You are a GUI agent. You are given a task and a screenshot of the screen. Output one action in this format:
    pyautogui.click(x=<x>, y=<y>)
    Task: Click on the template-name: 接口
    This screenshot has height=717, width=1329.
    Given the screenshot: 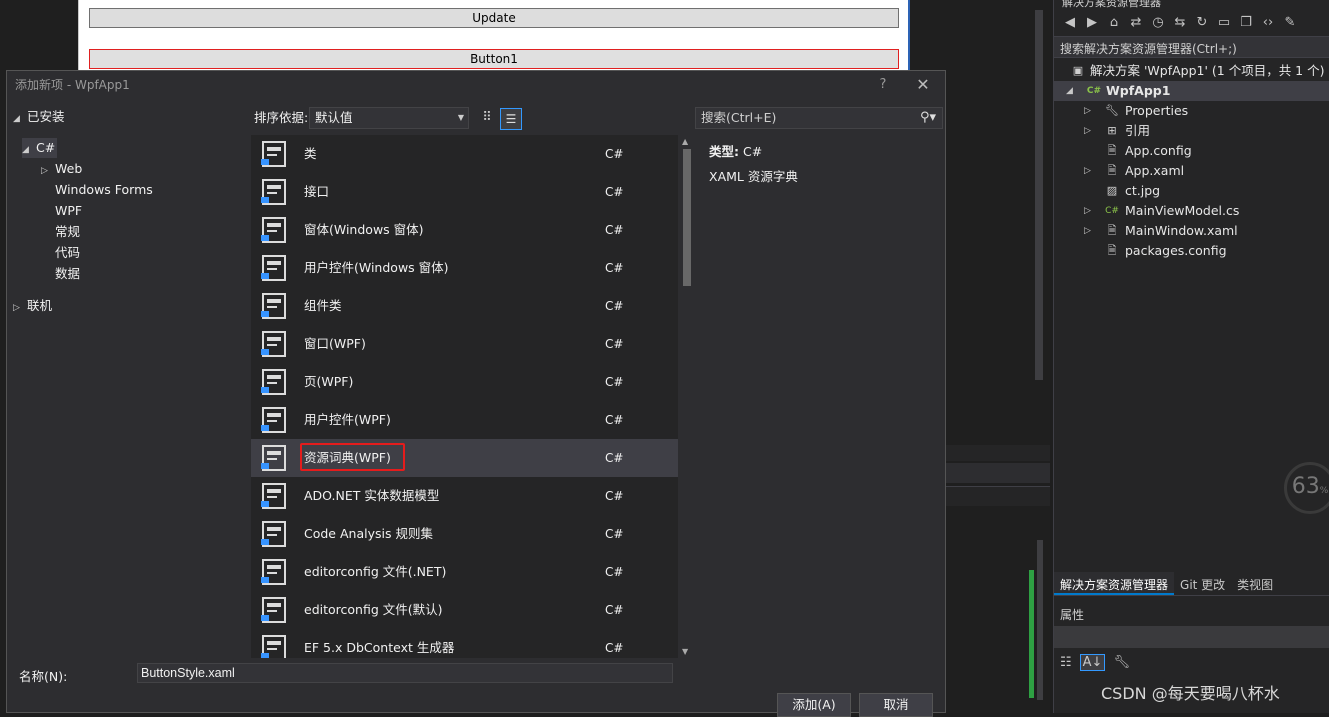 What is the action you would take?
    pyautogui.click(x=317, y=191)
    